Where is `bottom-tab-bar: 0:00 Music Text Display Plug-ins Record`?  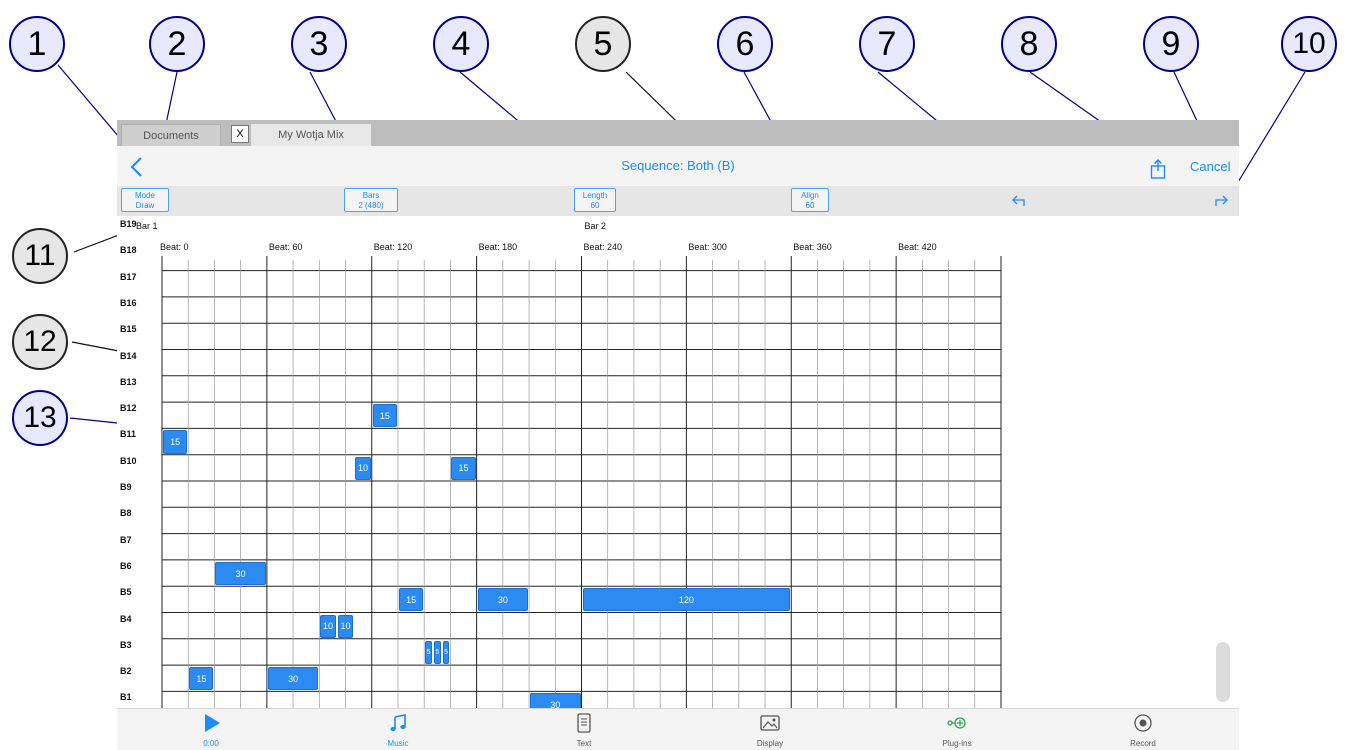
bottom-tab-bar: 0:00 Music Text Display Plug-ins Record is located at coordinates (678, 729).